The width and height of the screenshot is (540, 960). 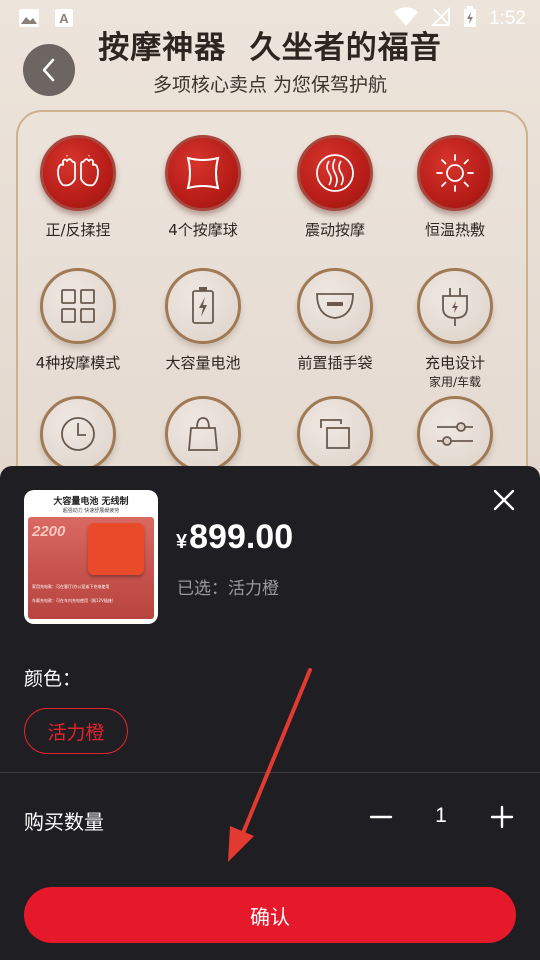 What do you see at coordinates (441, 816) in the screenshot?
I see `quantity-value: 1` at bounding box center [441, 816].